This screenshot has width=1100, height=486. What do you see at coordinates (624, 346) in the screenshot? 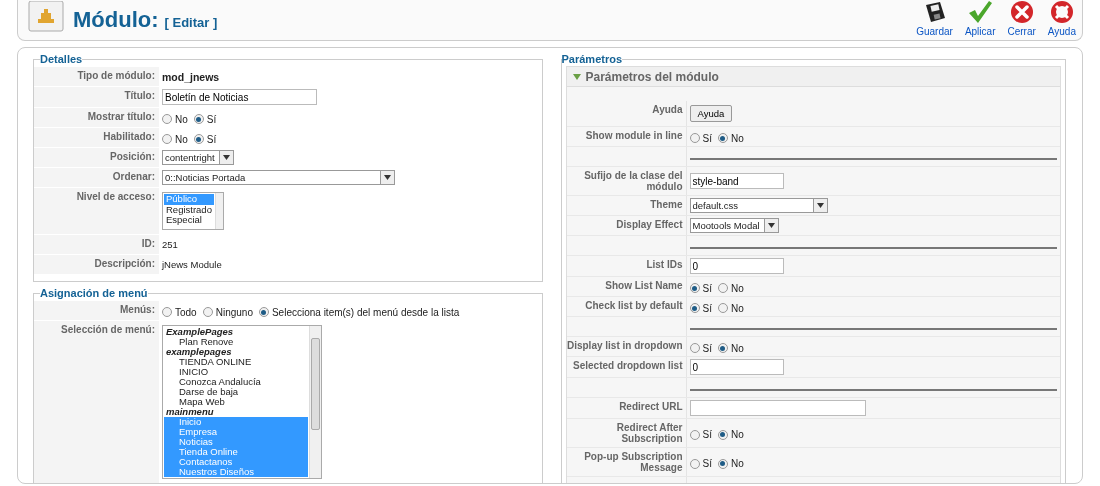
I see `field-label: Display list in dropdown` at bounding box center [624, 346].